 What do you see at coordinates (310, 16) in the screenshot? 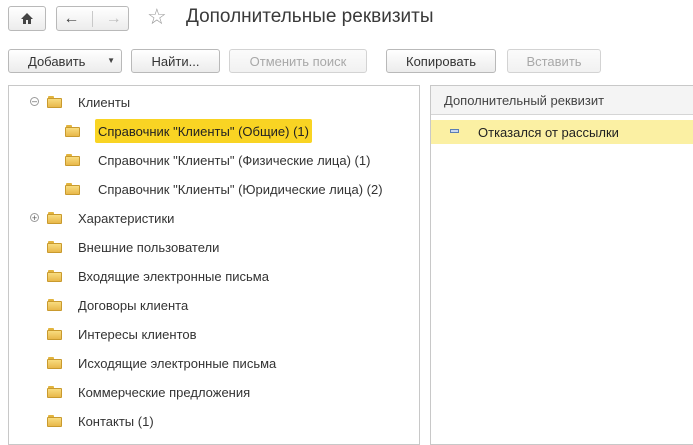
I see `page-title: Дополнительные реквизиты` at bounding box center [310, 16].